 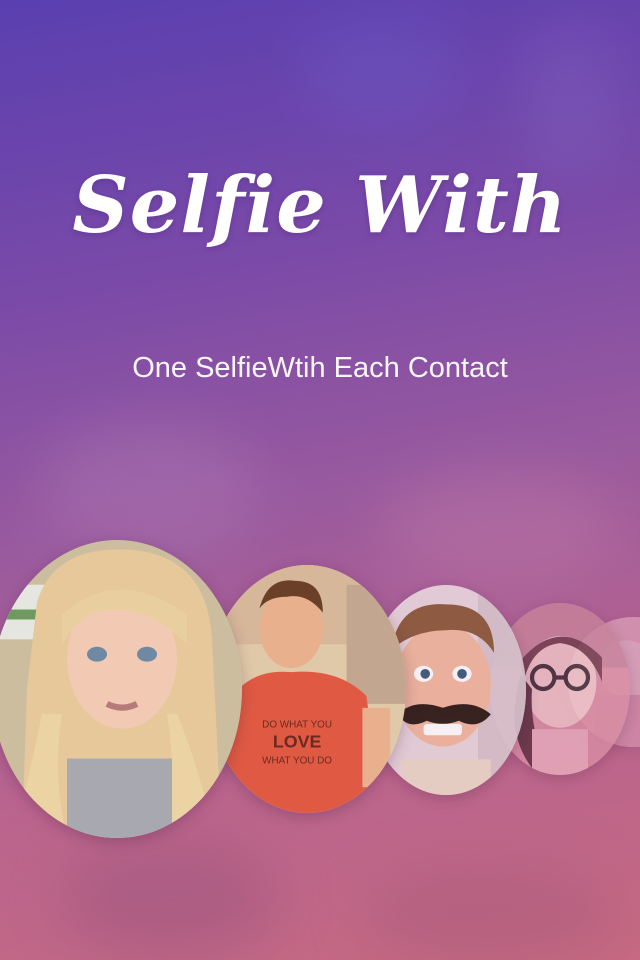 What do you see at coordinates (320, 368) in the screenshot?
I see `app-tagline: One SelfieWtih Each Contact` at bounding box center [320, 368].